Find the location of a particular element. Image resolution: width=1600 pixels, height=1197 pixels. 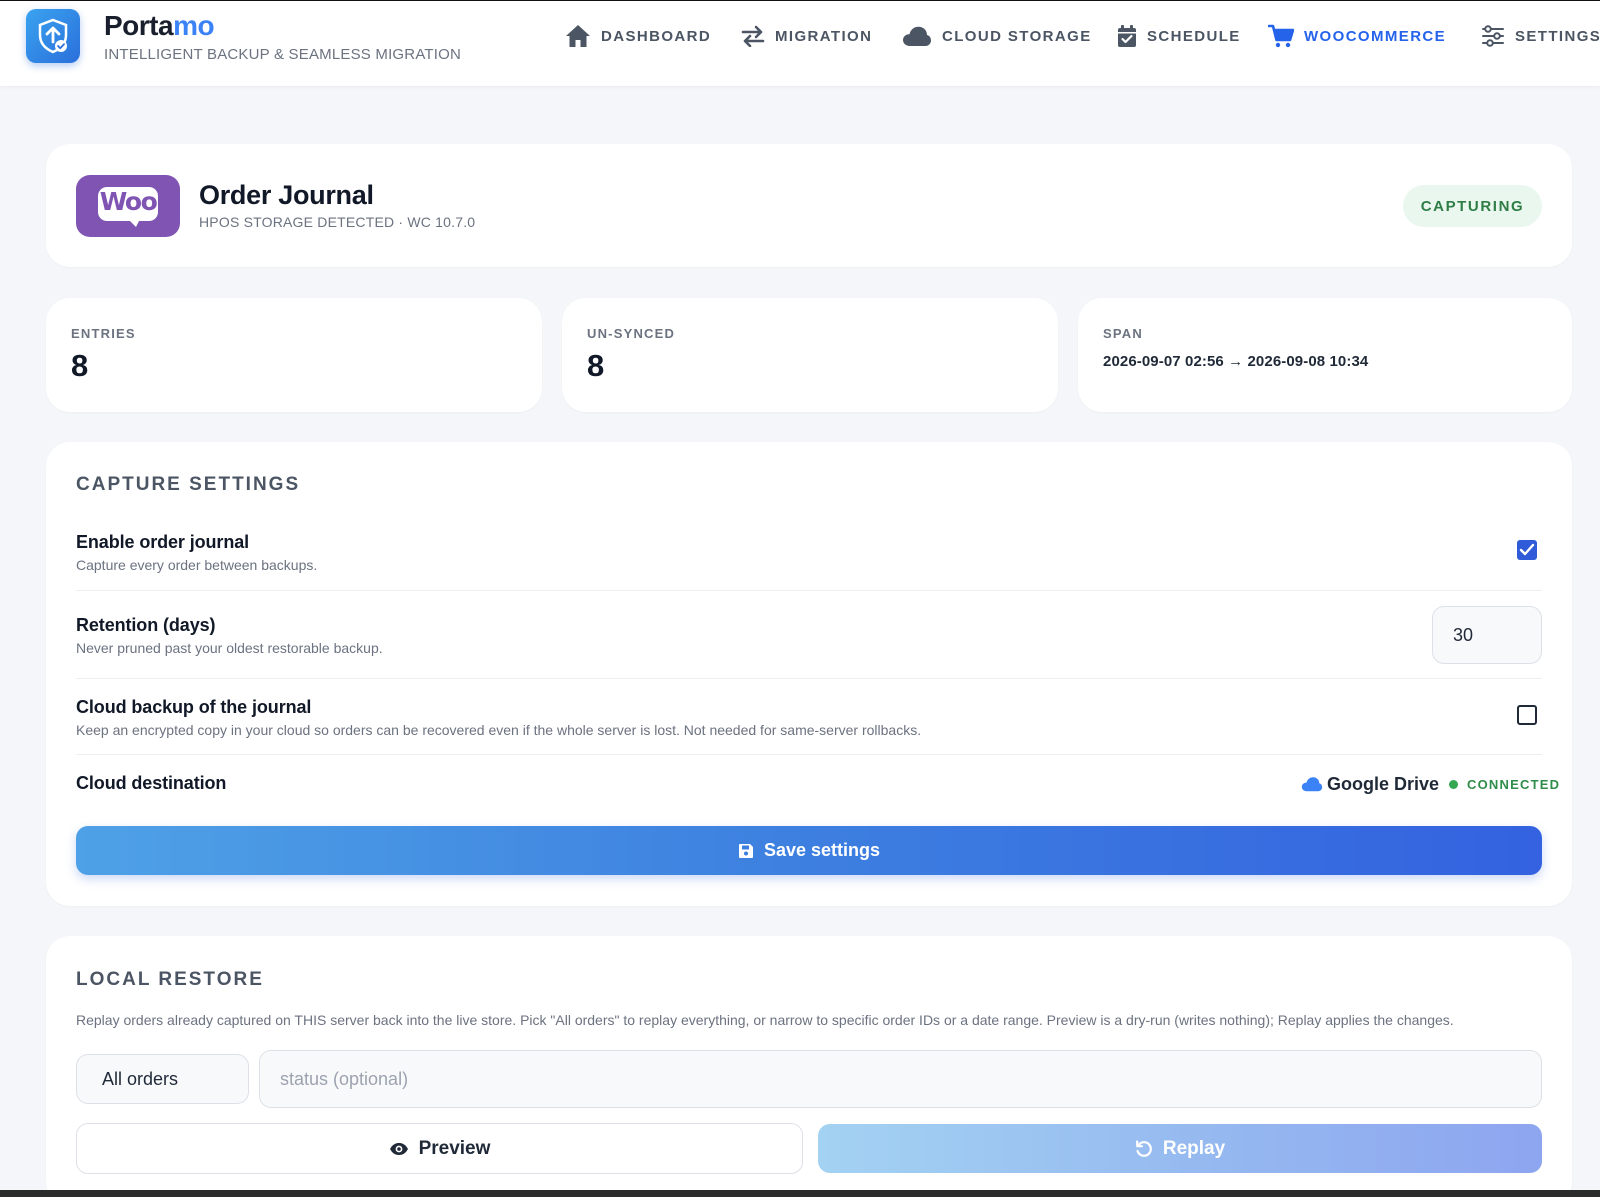

page-title: Order Journal is located at coordinates (286, 195).